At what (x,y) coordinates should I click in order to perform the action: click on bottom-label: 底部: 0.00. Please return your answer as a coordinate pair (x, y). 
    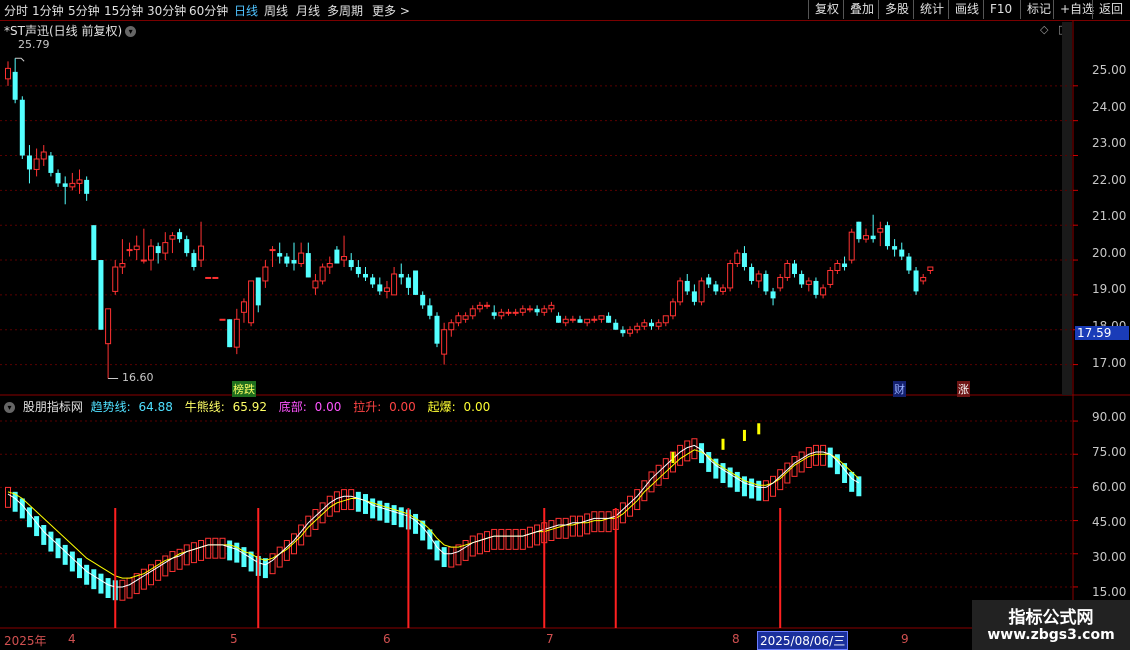
    Looking at the image, I should click on (312, 407).